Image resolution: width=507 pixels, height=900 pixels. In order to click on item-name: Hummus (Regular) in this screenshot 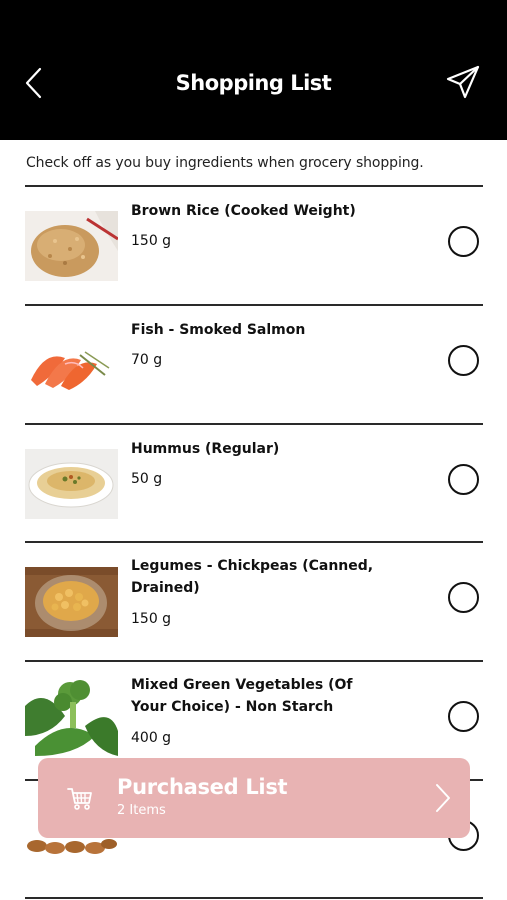, I will do `click(205, 449)`.